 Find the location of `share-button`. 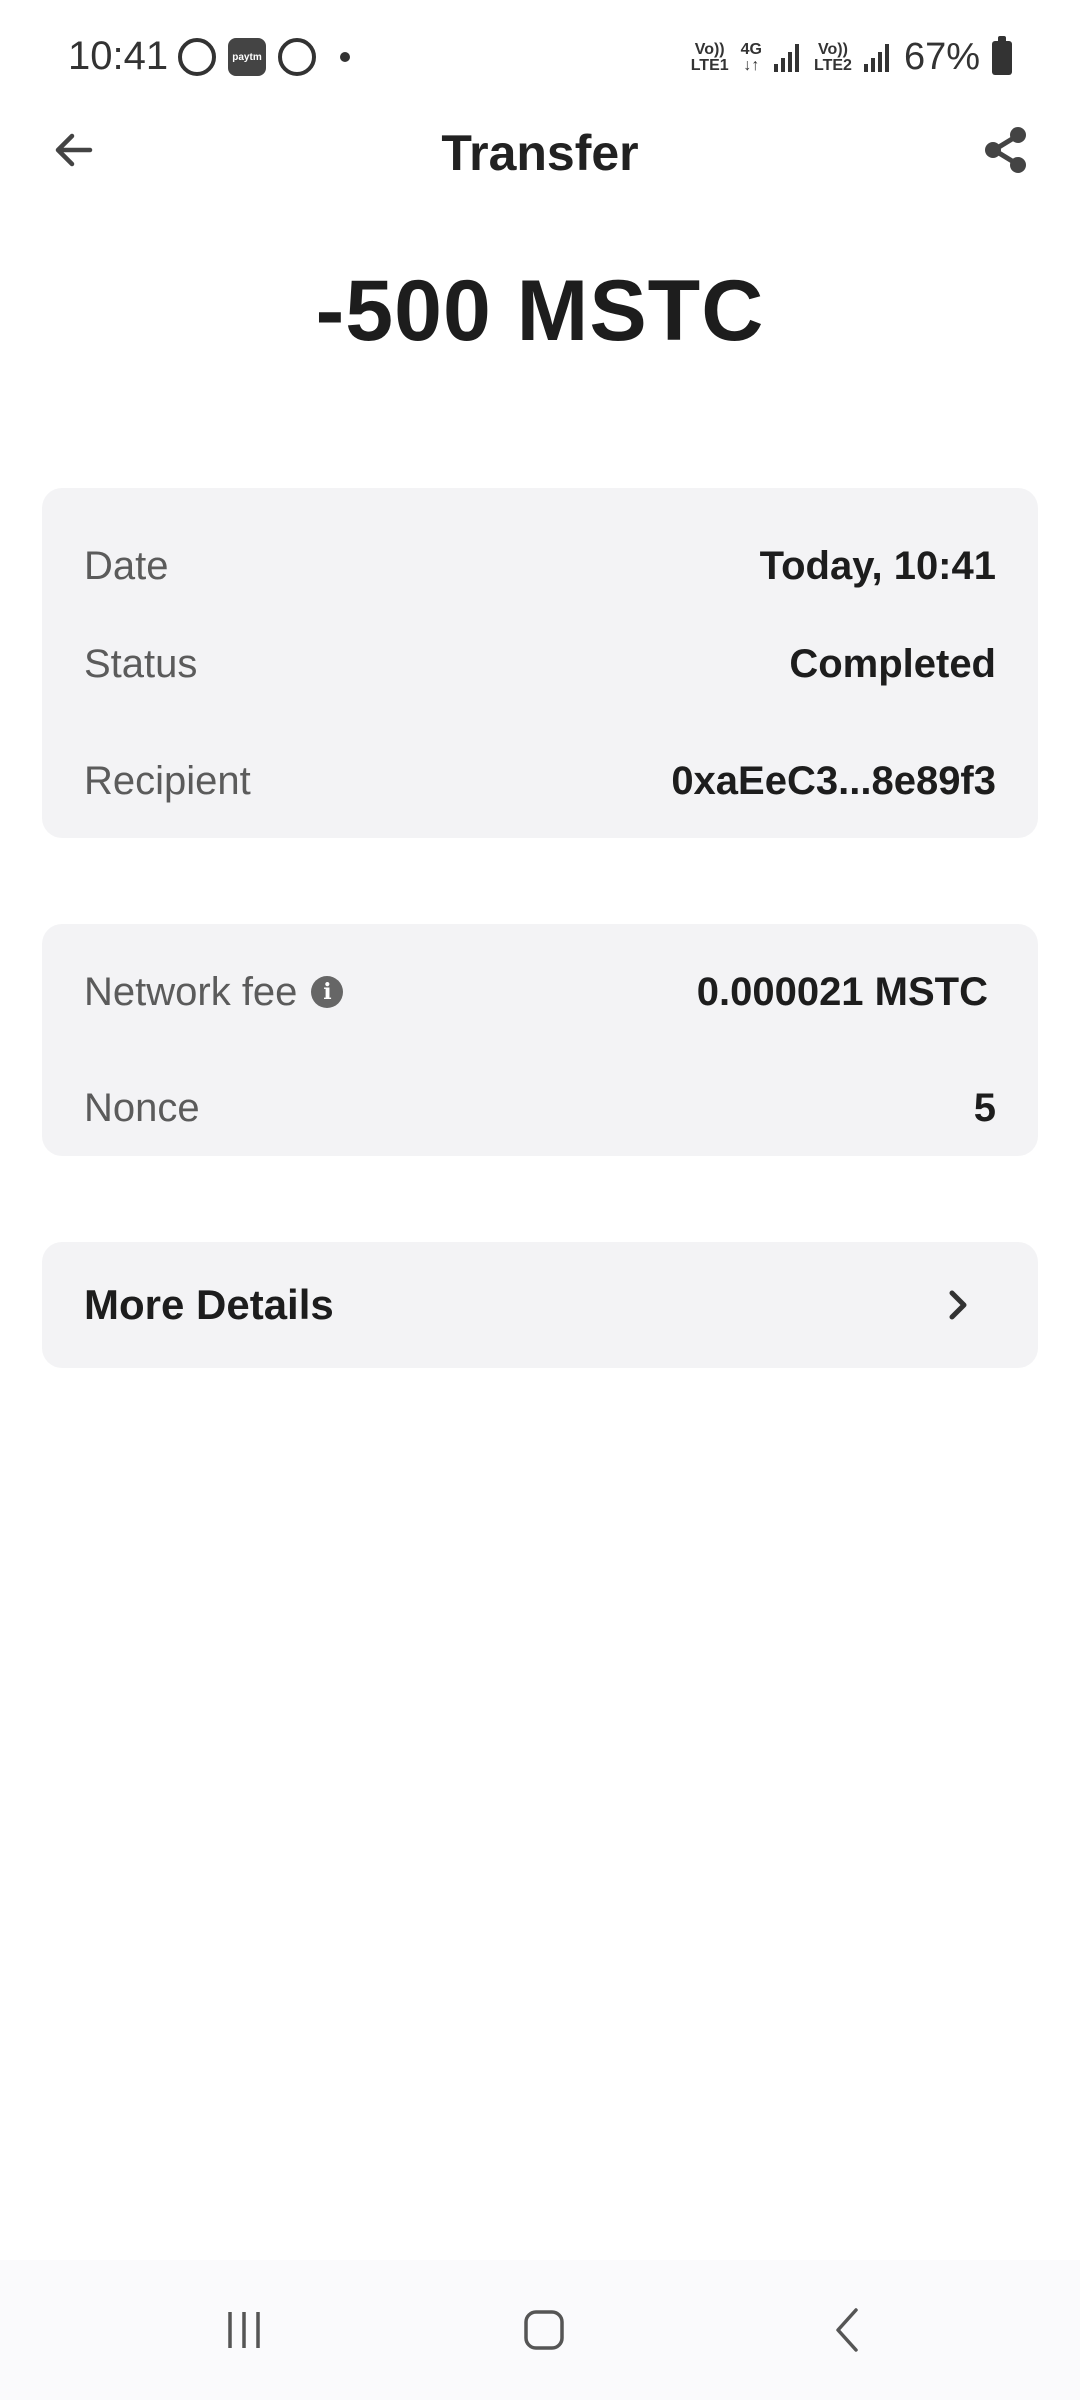

share-button is located at coordinates (1006, 150).